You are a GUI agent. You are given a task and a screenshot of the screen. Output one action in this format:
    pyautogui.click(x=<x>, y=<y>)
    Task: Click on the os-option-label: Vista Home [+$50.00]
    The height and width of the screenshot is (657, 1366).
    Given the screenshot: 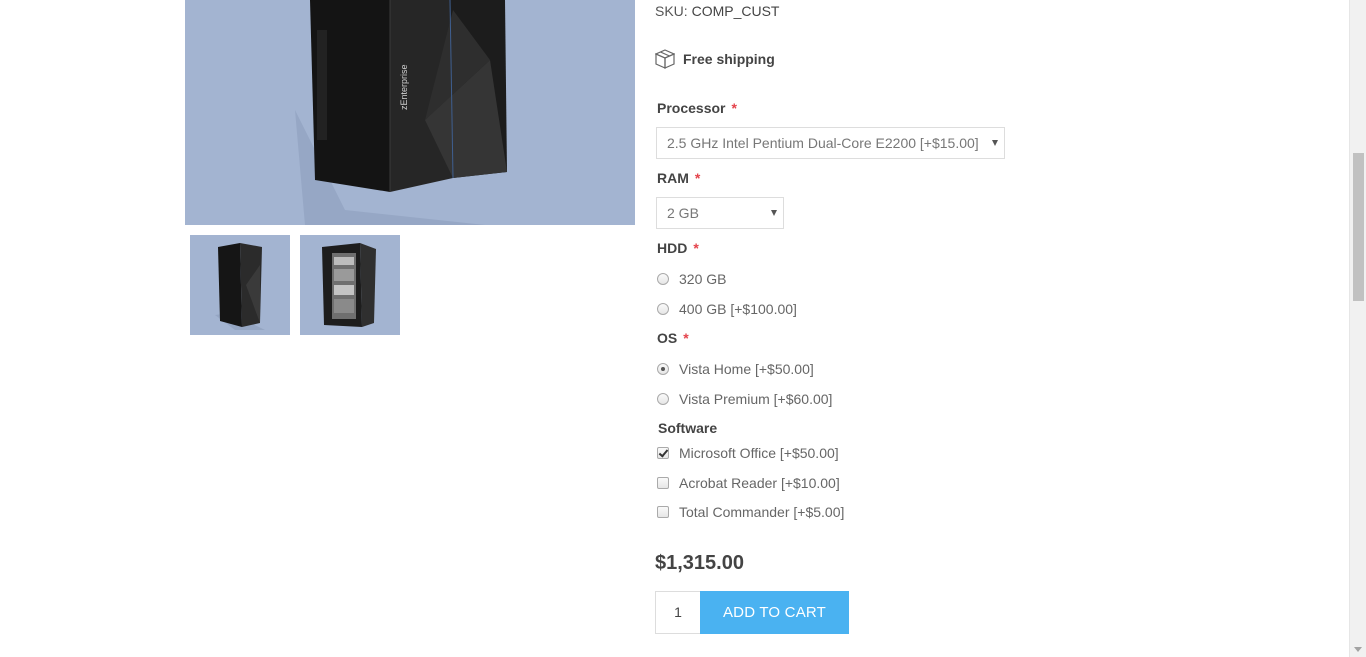 What is the action you would take?
    pyautogui.click(x=746, y=369)
    